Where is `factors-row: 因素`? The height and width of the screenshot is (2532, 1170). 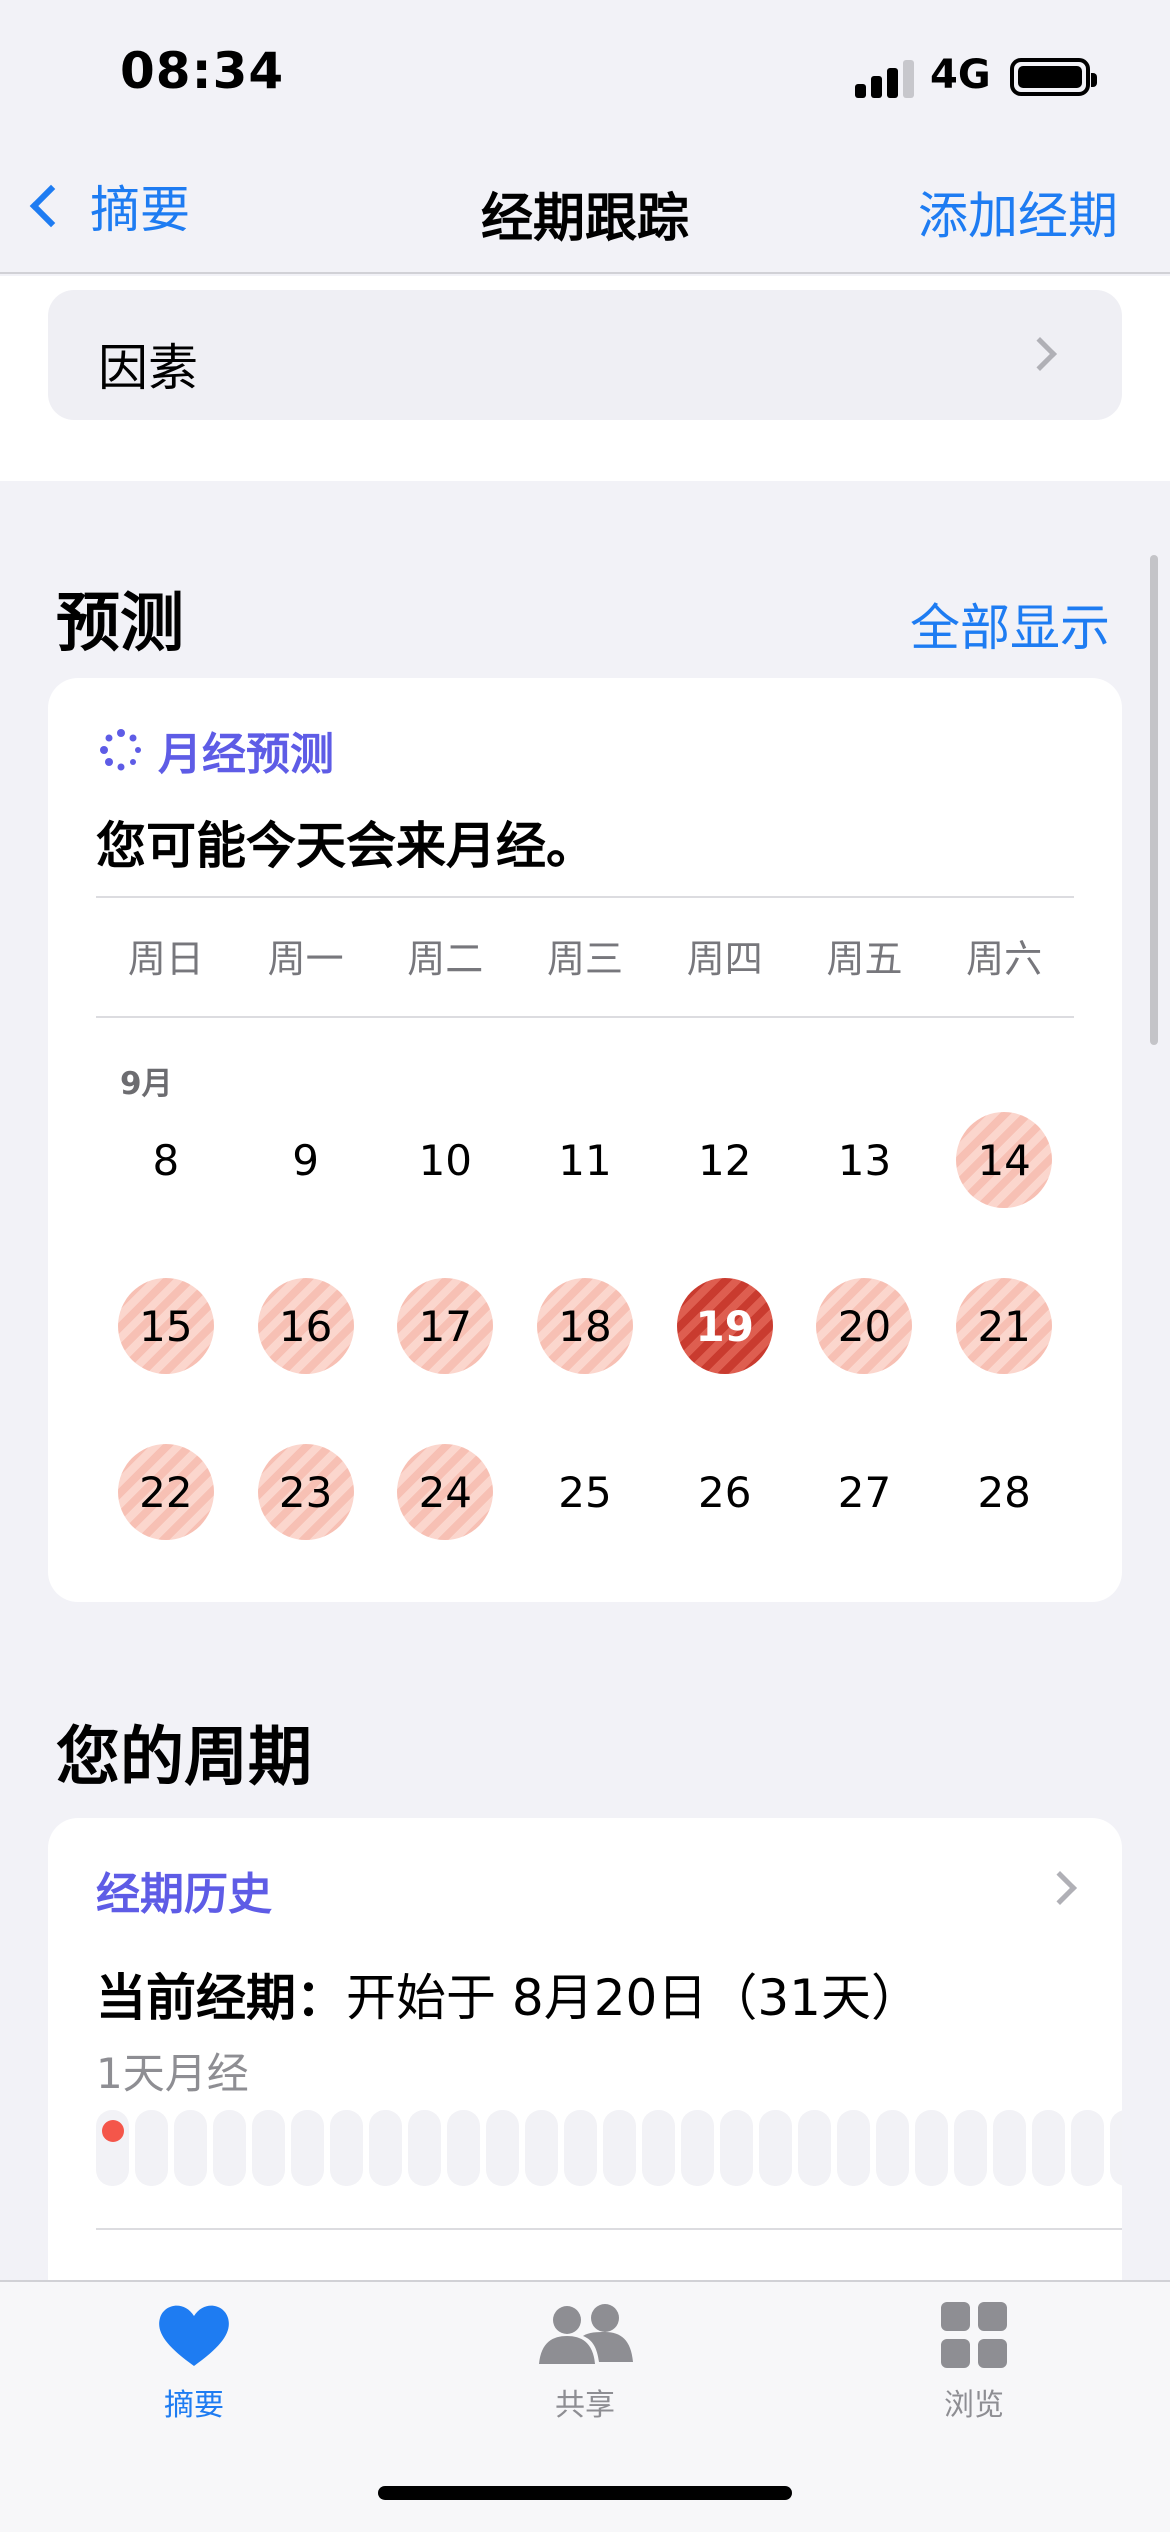 factors-row: 因素 is located at coordinates (585, 355).